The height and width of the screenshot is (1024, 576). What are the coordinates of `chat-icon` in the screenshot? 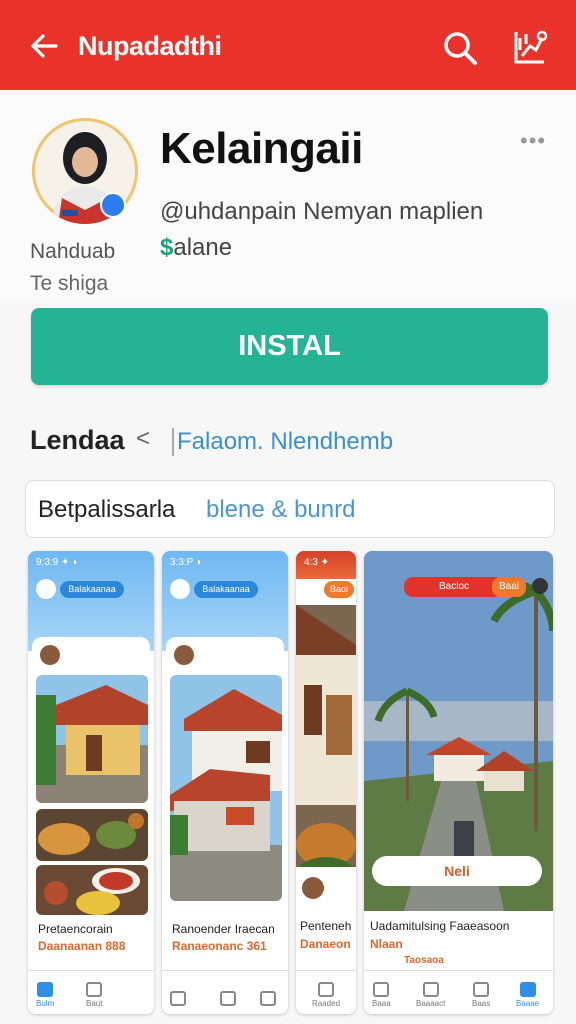 It's located at (481, 989).